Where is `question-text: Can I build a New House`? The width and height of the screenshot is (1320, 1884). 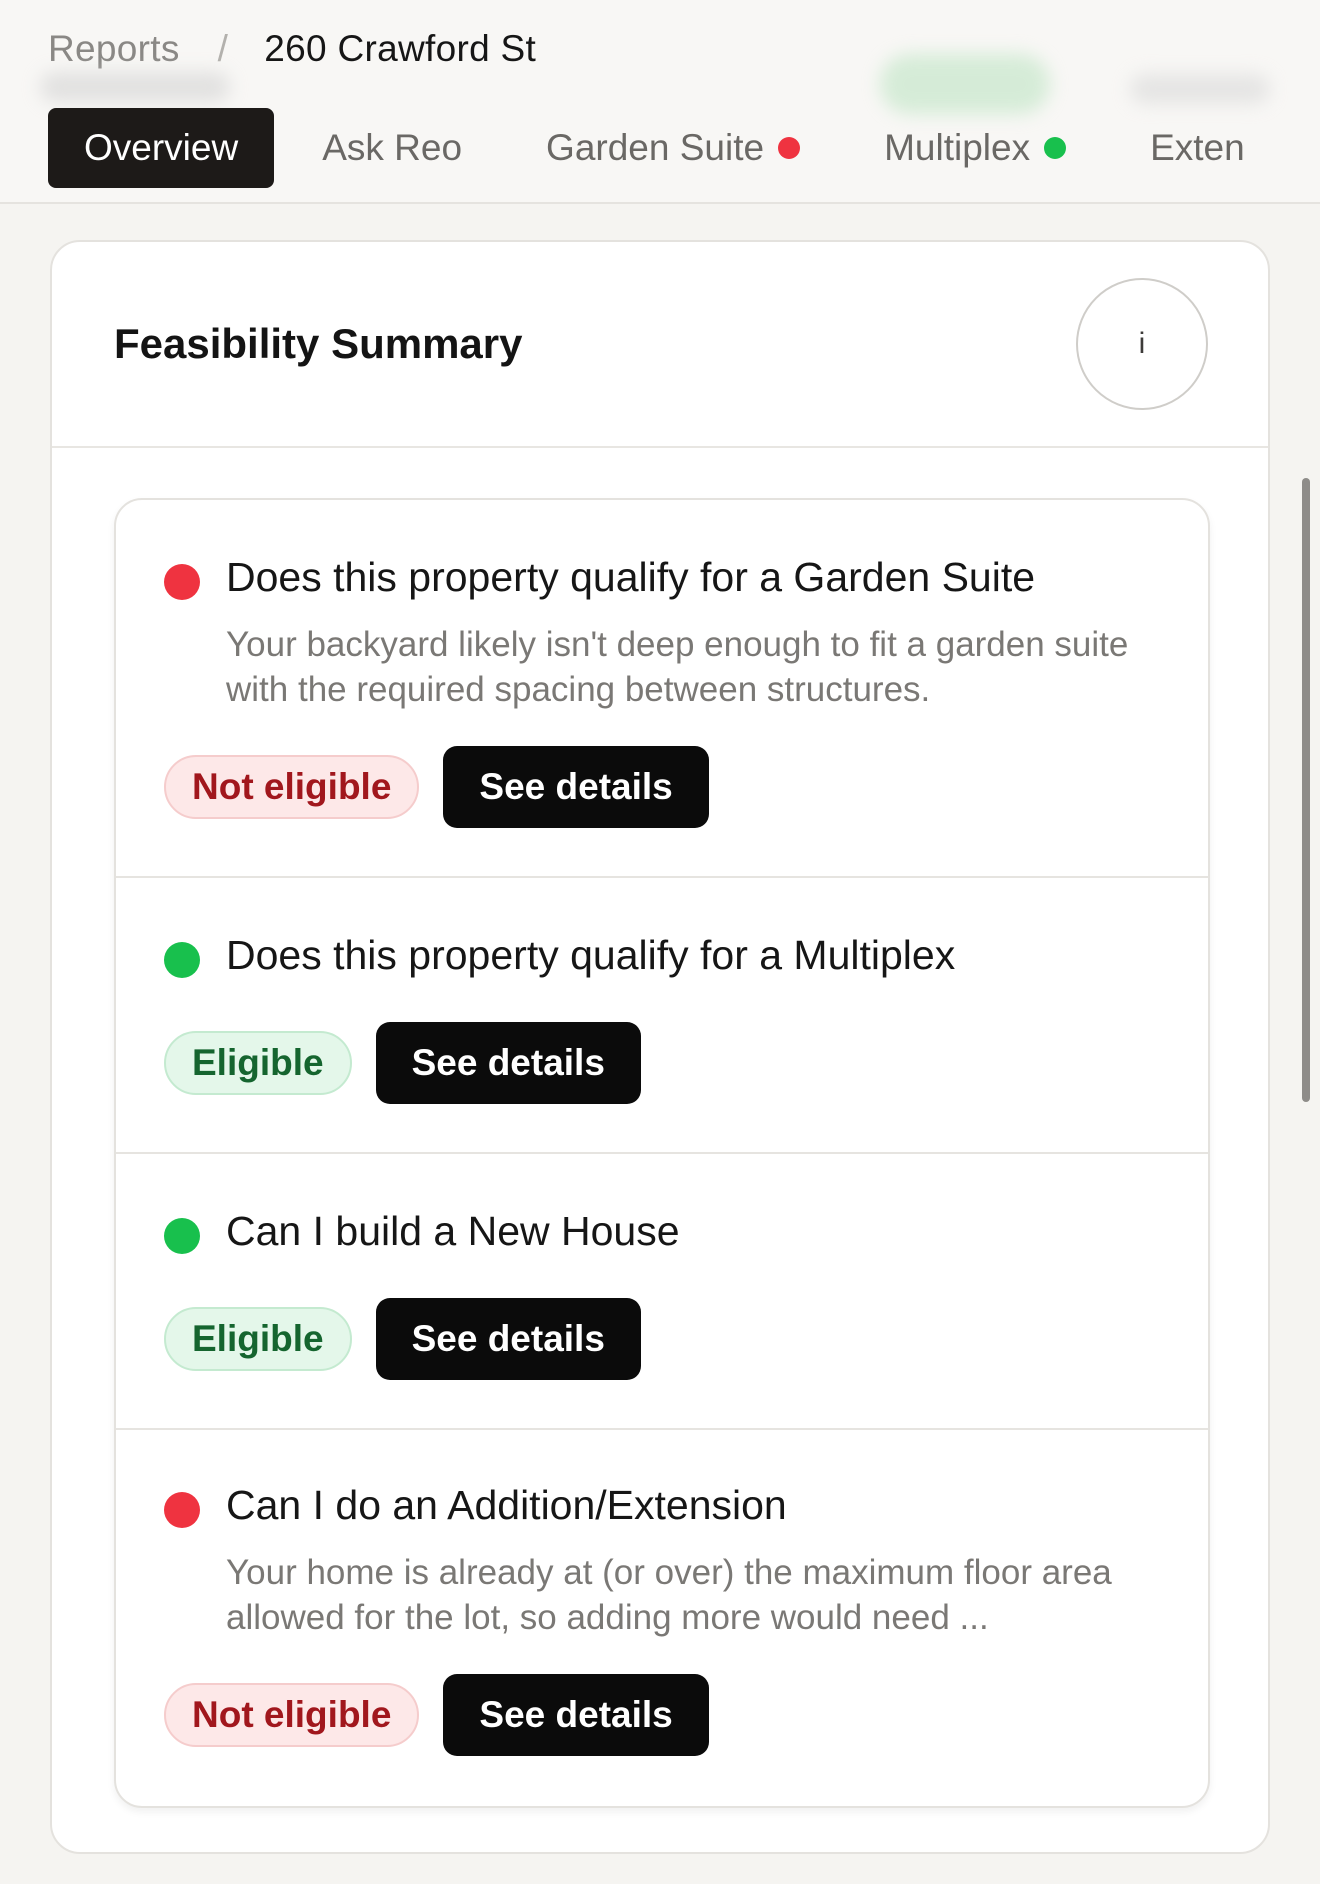 question-text: Can I build a New House is located at coordinates (453, 1231).